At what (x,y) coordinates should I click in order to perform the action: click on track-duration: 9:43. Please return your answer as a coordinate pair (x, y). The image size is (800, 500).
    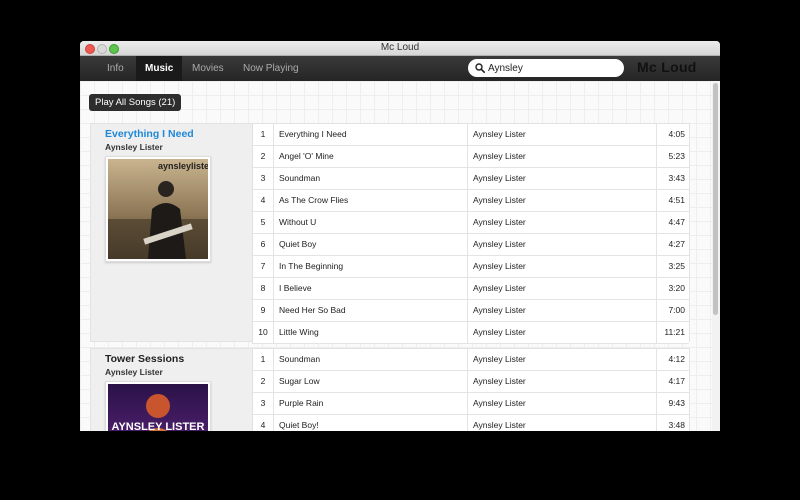
    Looking at the image, I should click on (672, 403).